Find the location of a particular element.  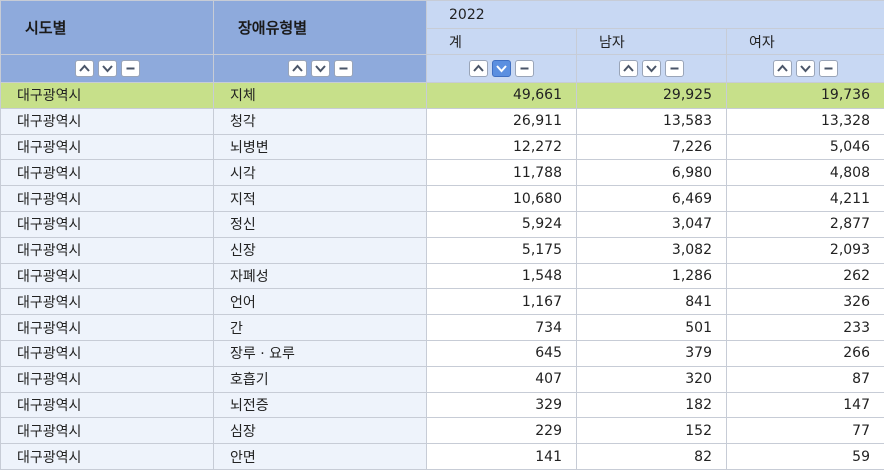

sort-ascending-type-button is located at coordinates (297, 68).